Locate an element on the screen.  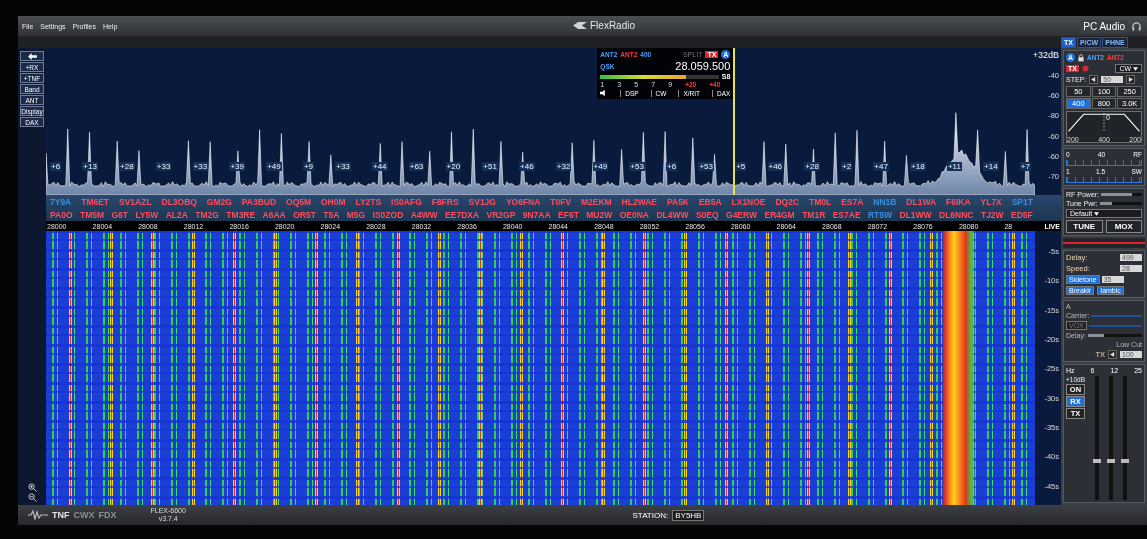
spot-callsign: EE7DXA is located at coordinates (462, 214).